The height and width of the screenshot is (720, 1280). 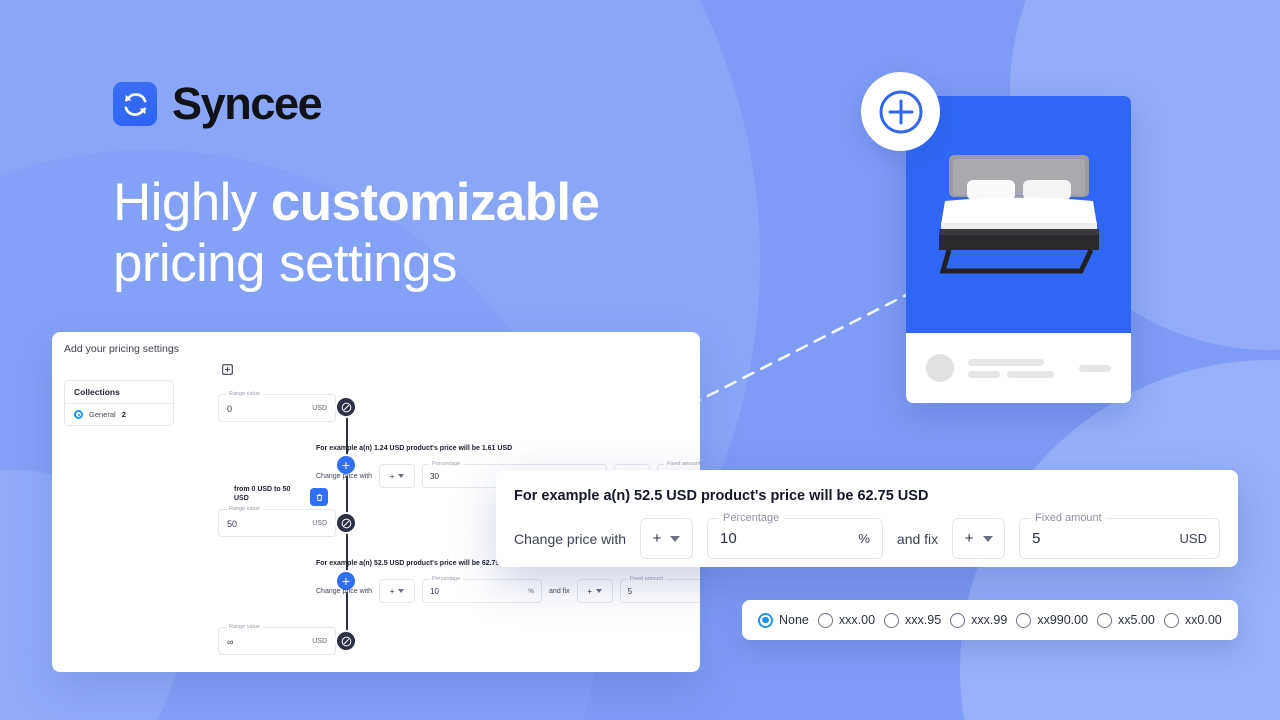 I want to click on percentage-value: 30, so click(x=434, y=476).